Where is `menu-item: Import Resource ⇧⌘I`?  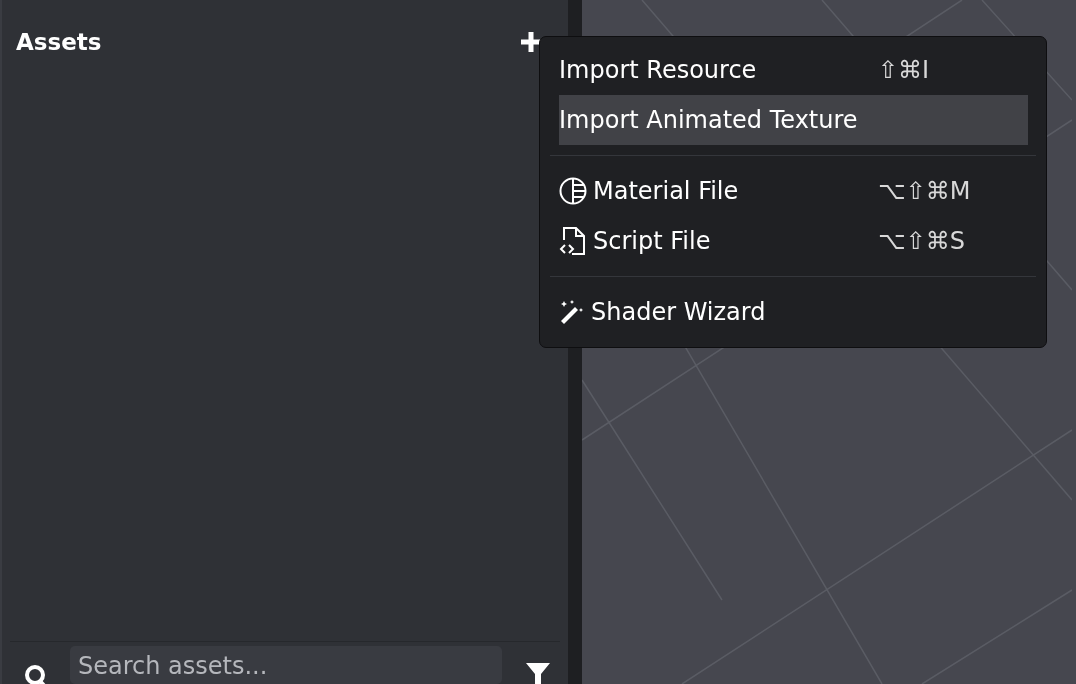 menu-item: Import Resource ⇧⌘I is located at coordinates (793, 70).